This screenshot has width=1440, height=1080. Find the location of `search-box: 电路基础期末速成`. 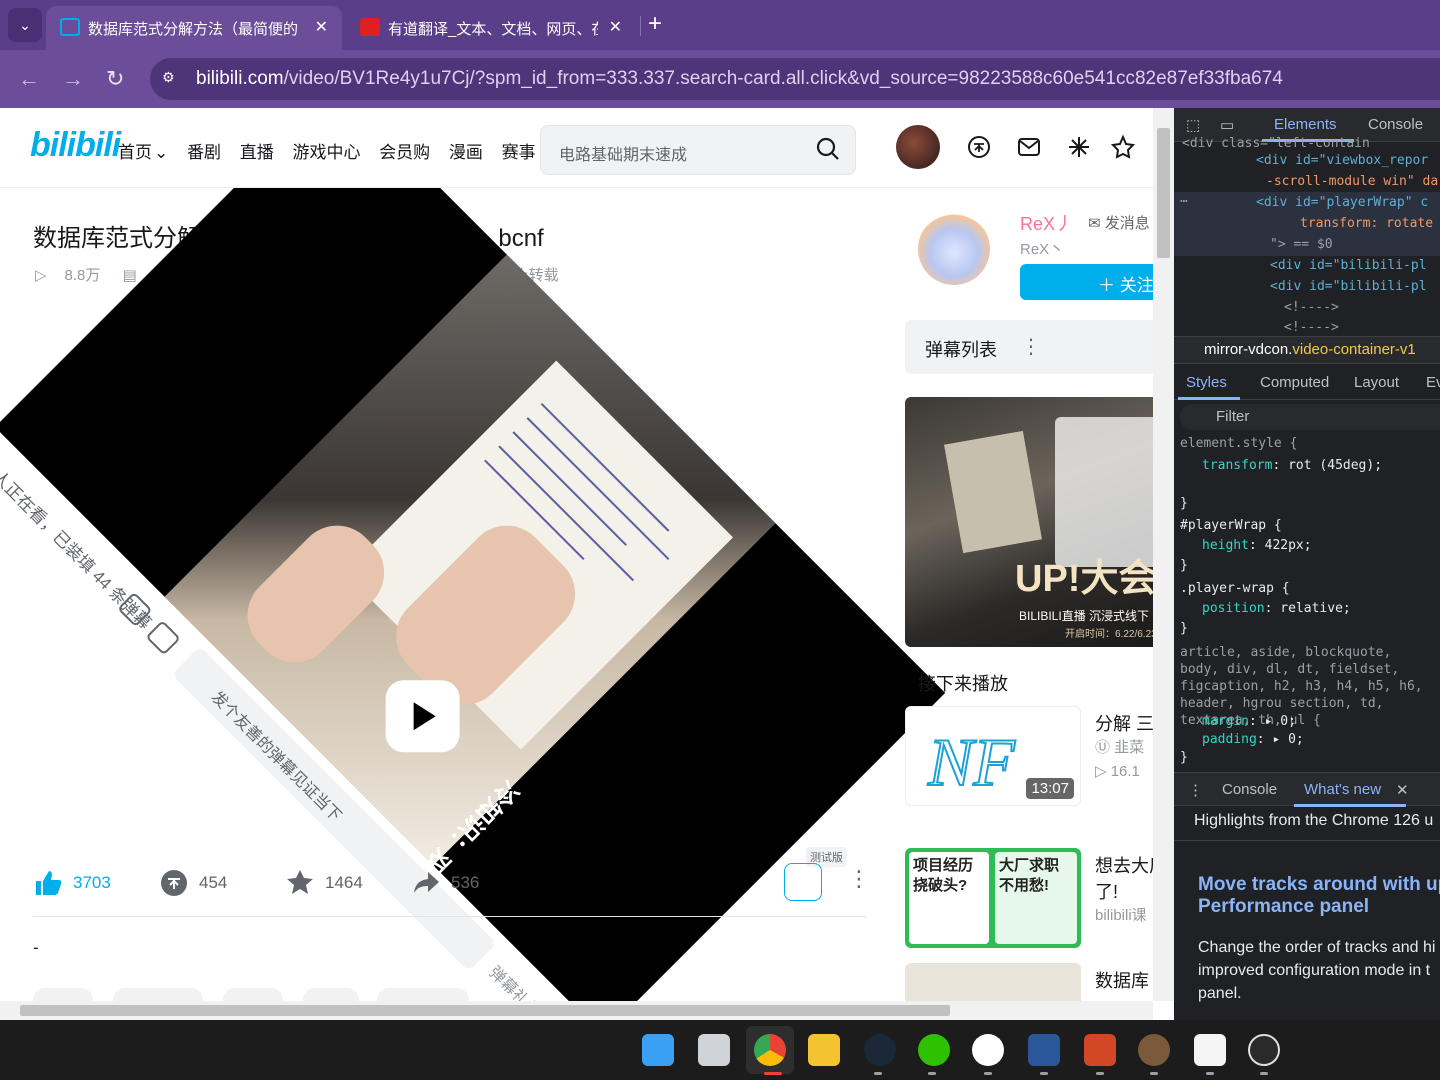

search-box: 电路基础期末速成 is located at coordinates (698, 150).